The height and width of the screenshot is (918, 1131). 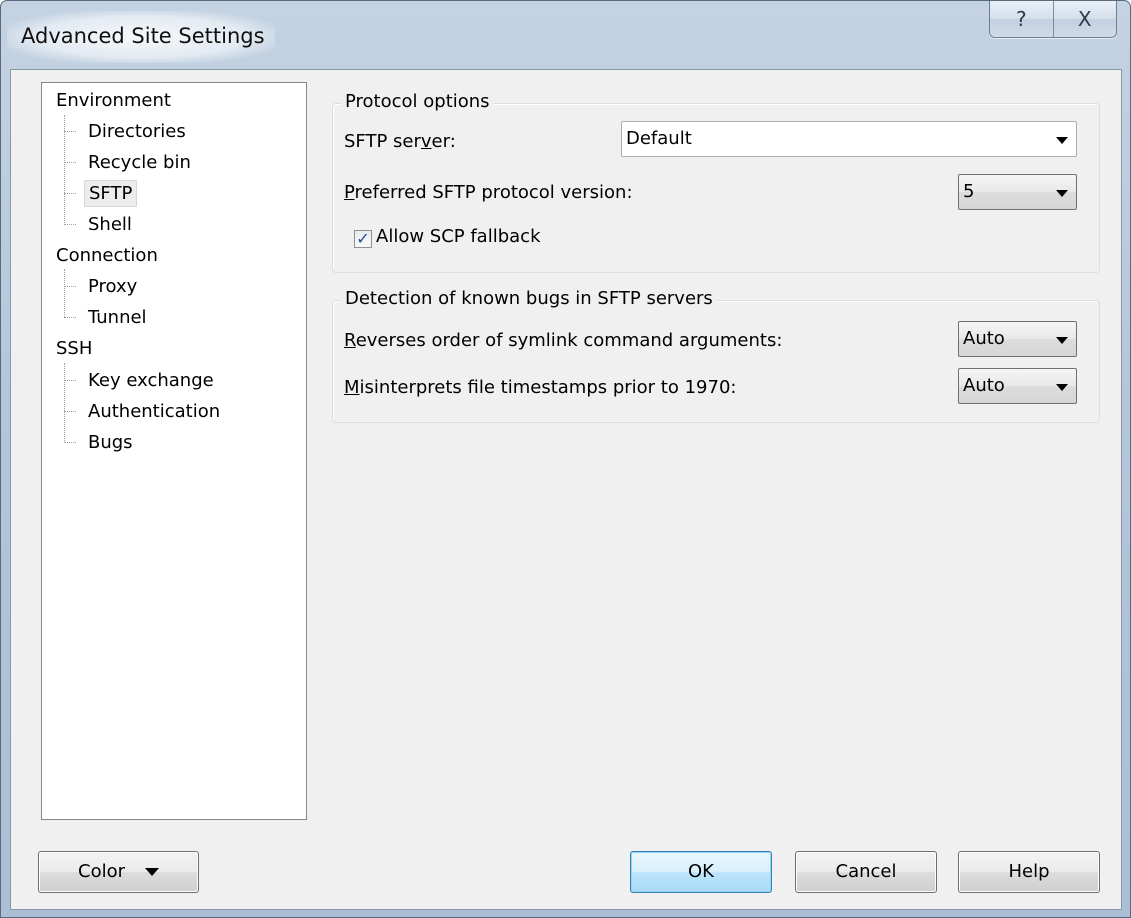 I want to click on title-bar: Advanced Site Settings ? X, so click(x=565, y=35).